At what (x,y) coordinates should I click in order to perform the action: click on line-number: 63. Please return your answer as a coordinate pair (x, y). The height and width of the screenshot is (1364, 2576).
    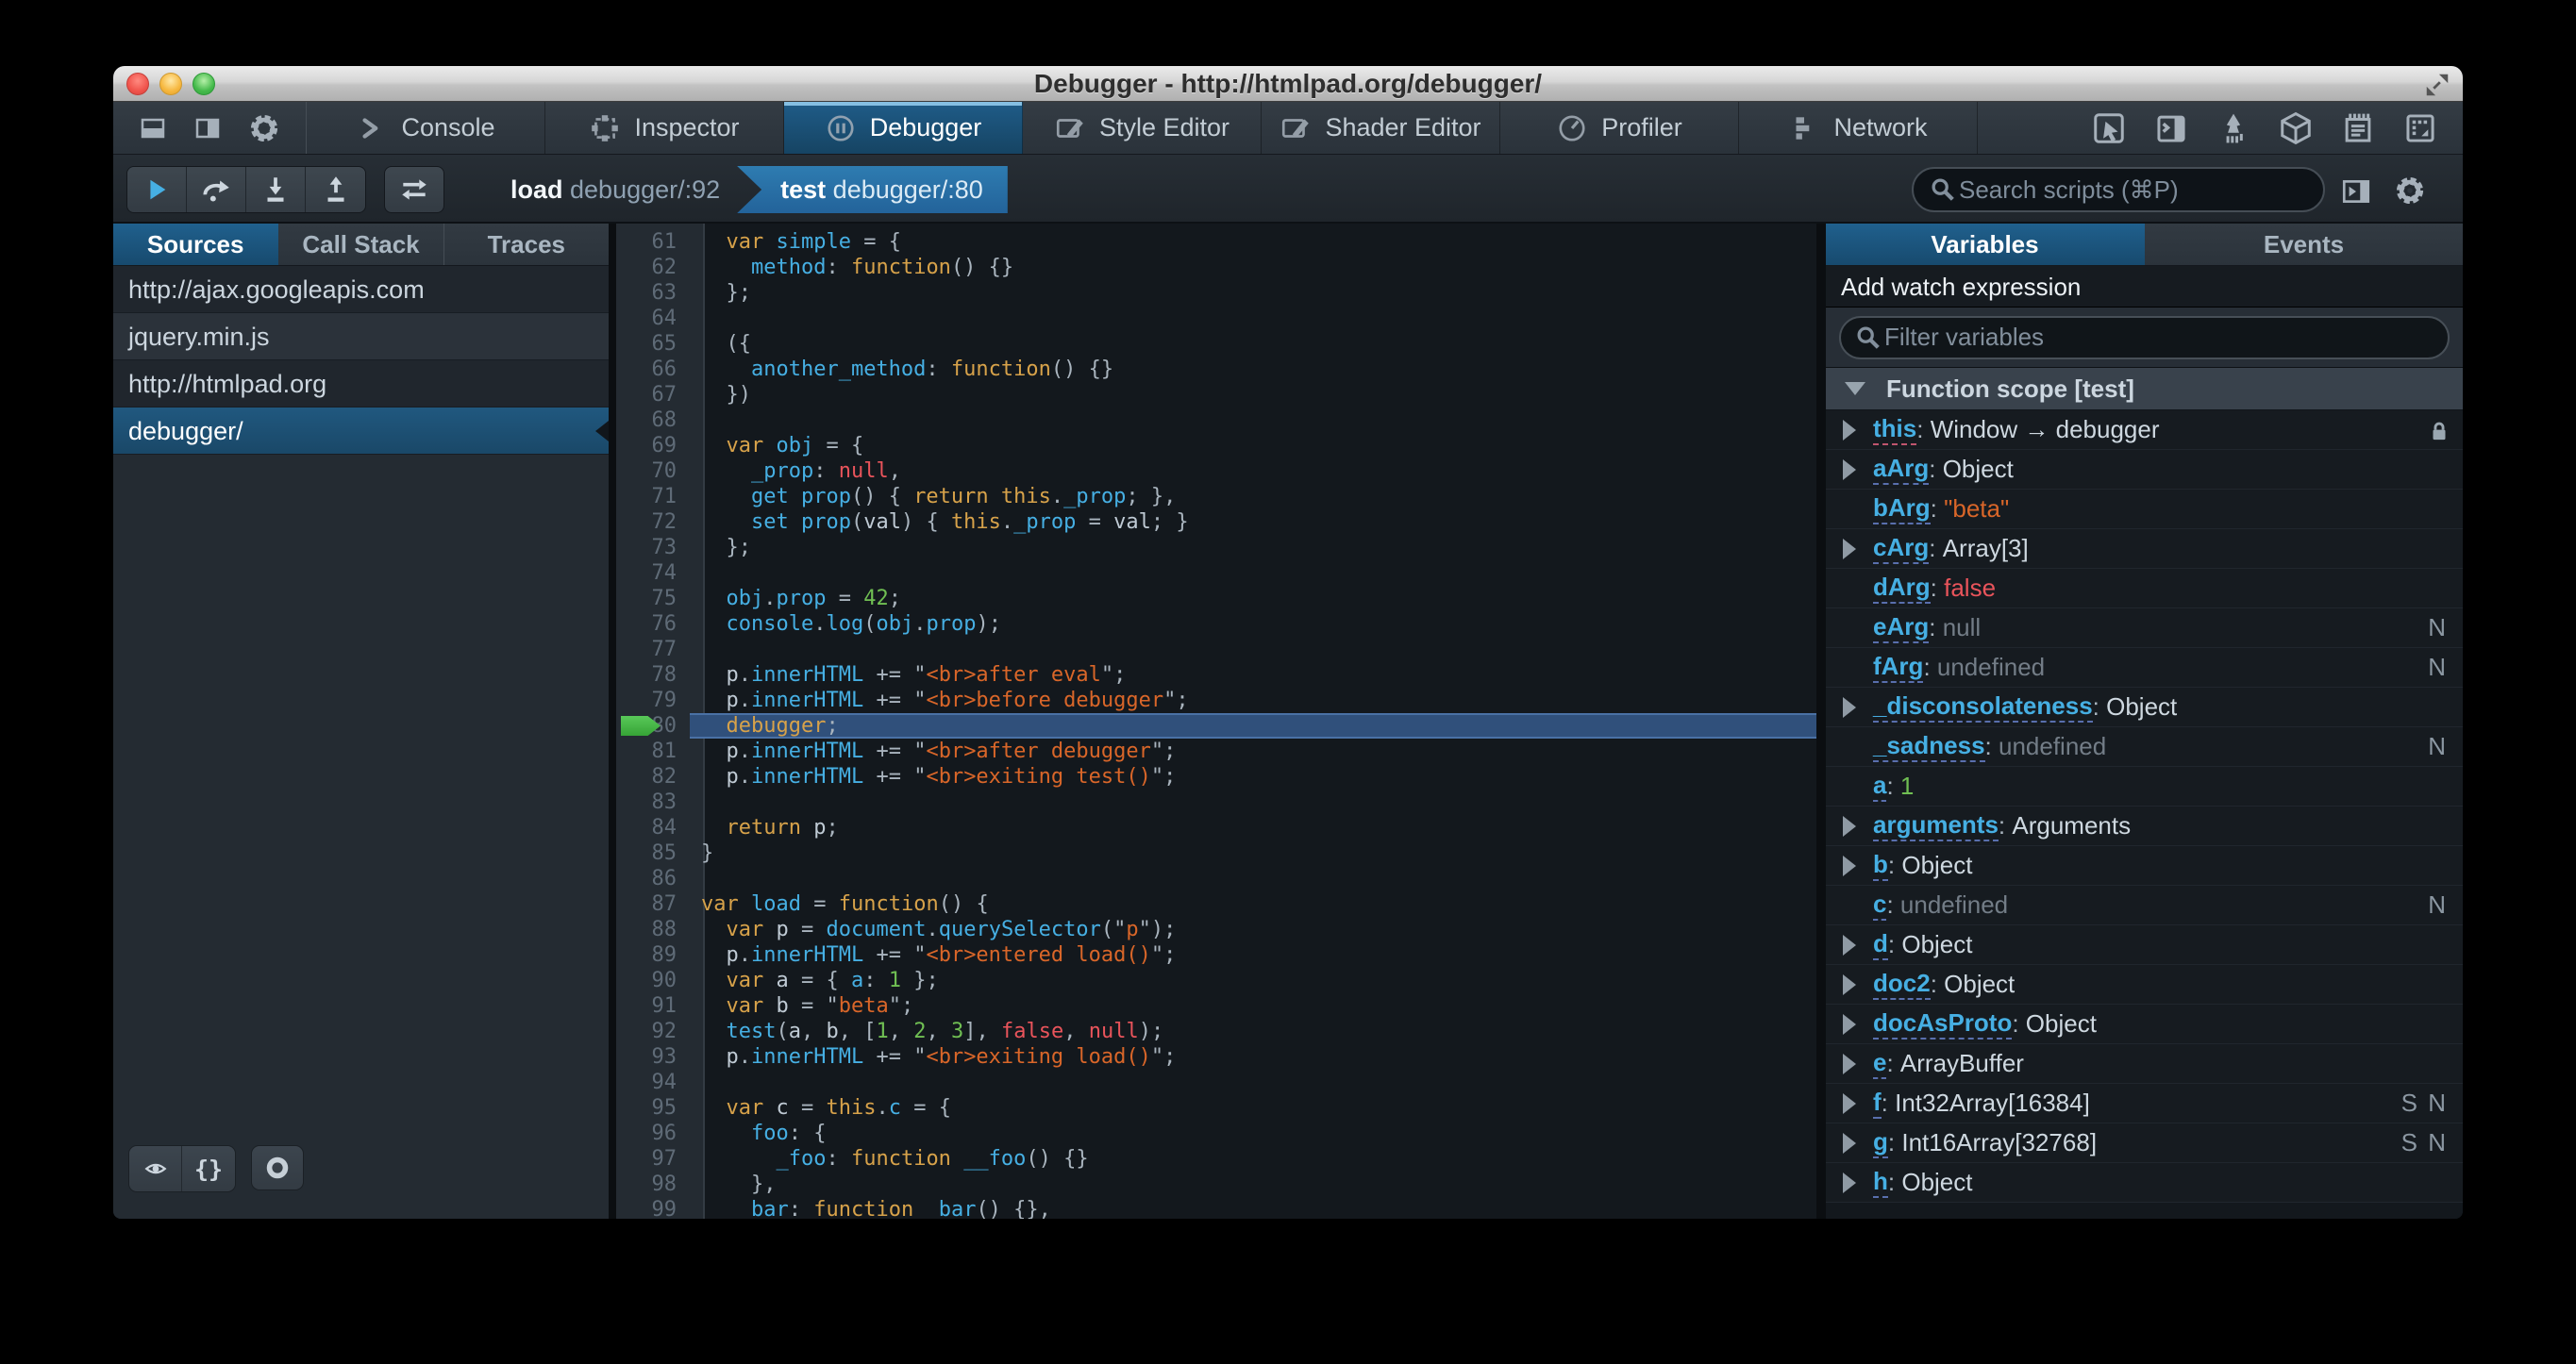
    Looking at the image, I should click on (653, 293).